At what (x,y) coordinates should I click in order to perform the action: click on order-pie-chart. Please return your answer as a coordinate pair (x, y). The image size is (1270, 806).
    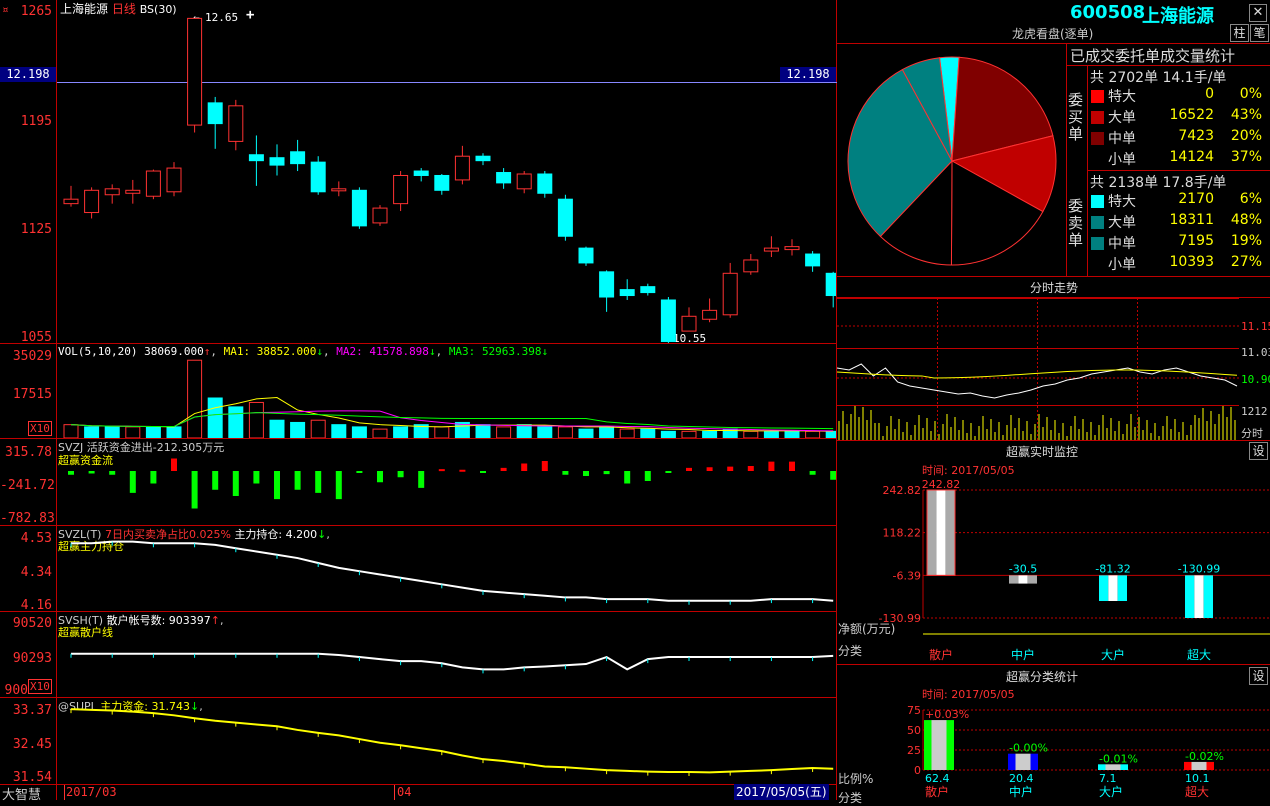
    Looking at the image, I should click on (952, 161).